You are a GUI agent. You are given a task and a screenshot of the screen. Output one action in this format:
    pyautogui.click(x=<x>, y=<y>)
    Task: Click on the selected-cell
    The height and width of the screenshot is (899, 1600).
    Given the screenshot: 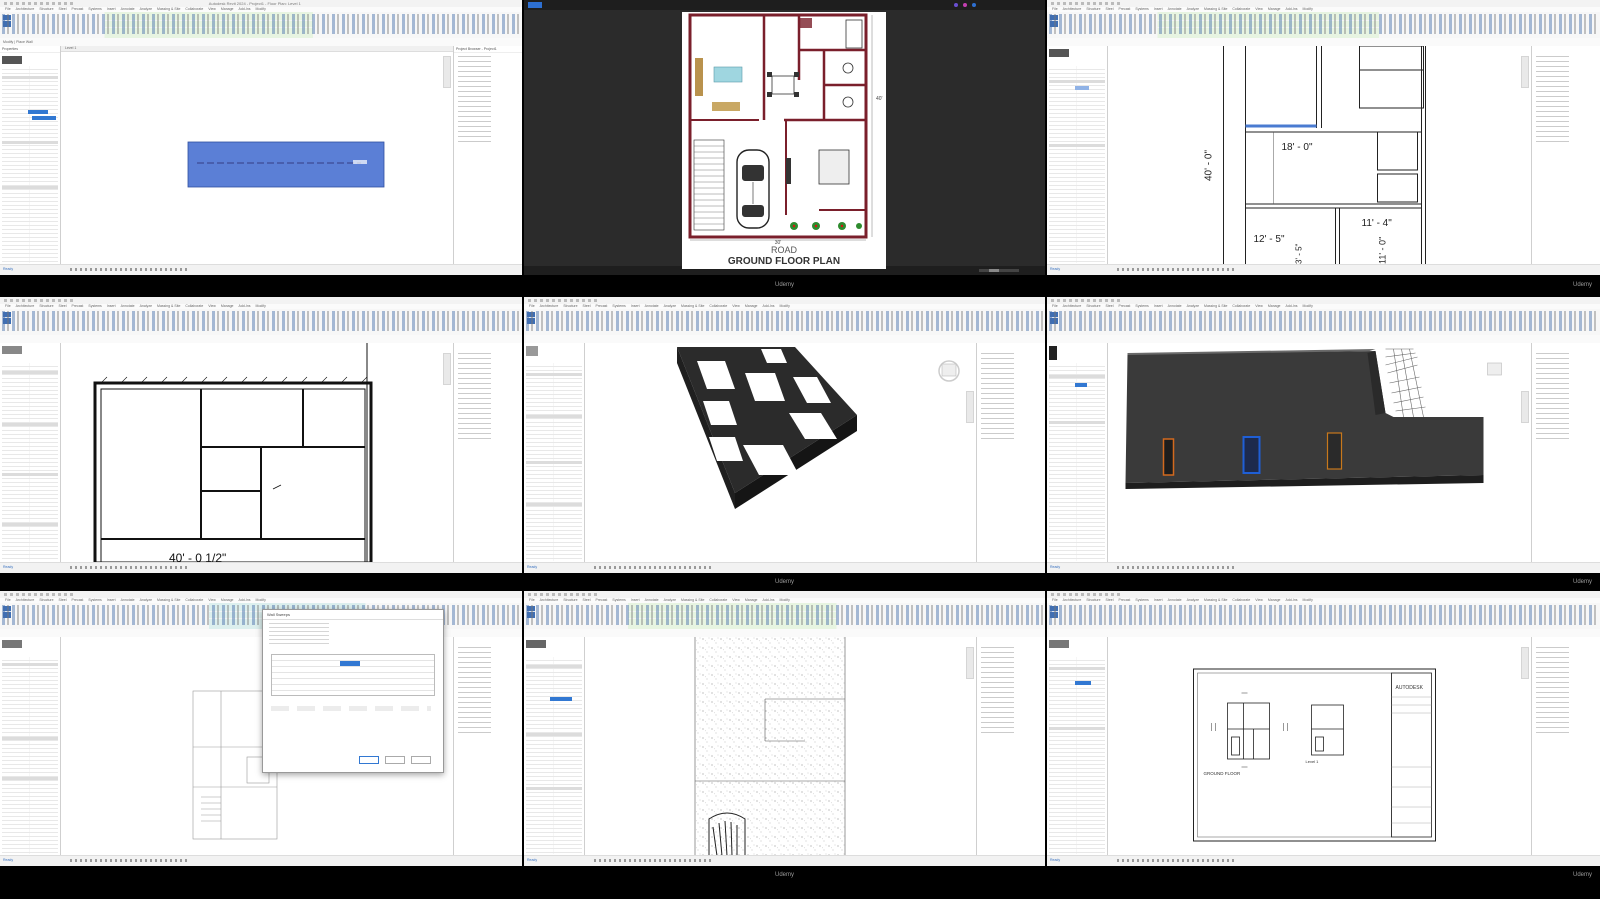 What is the action you would take?
    pyautogui.click(x=350, y=663)
    